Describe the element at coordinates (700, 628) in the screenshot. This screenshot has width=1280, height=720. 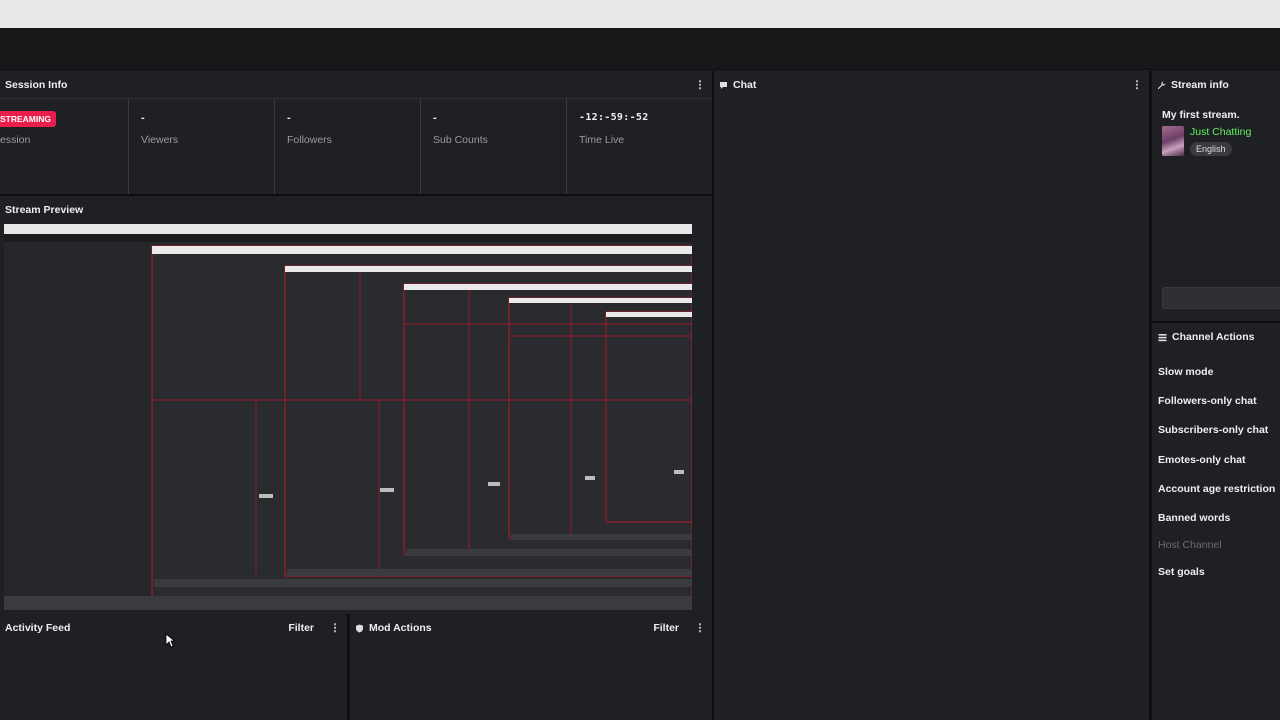
I see `mod-actions-menu-icon: ⋮` at that location.